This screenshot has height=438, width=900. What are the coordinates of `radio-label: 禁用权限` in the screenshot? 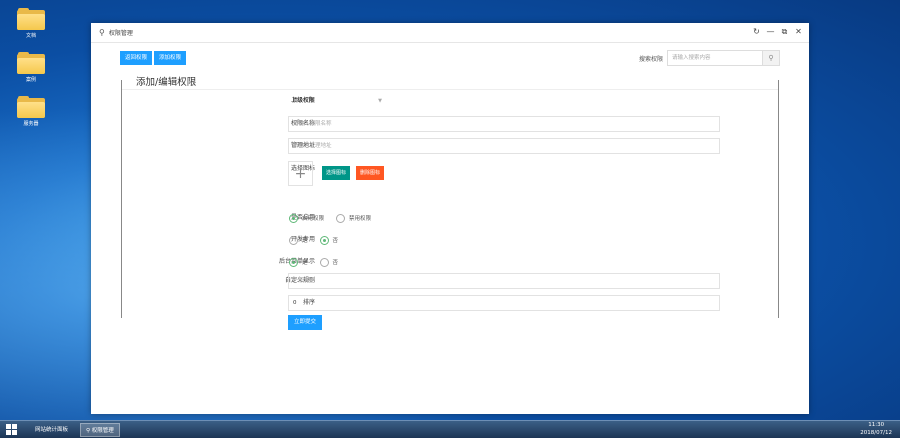 It's located at (360, 219).